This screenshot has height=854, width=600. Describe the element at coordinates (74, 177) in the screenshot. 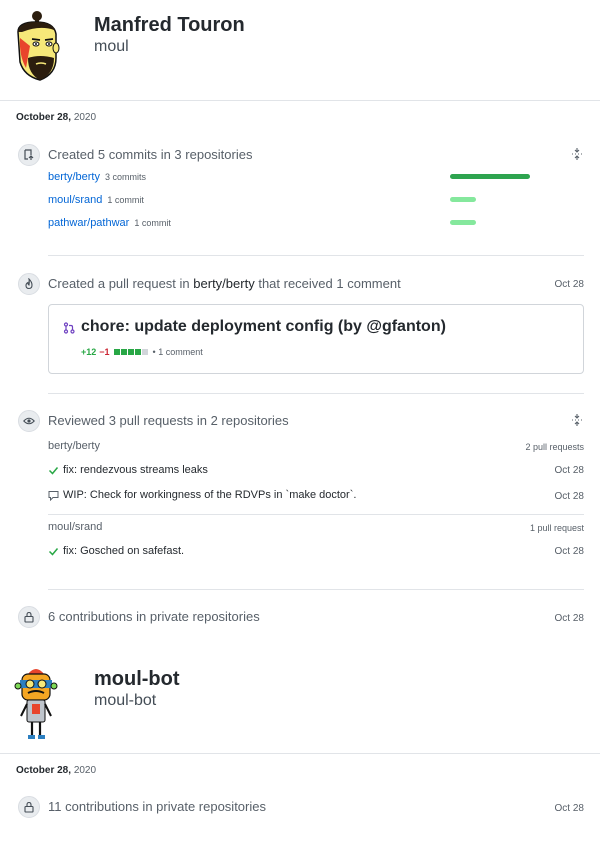

I see `repo-link: berty/berty` at that location.